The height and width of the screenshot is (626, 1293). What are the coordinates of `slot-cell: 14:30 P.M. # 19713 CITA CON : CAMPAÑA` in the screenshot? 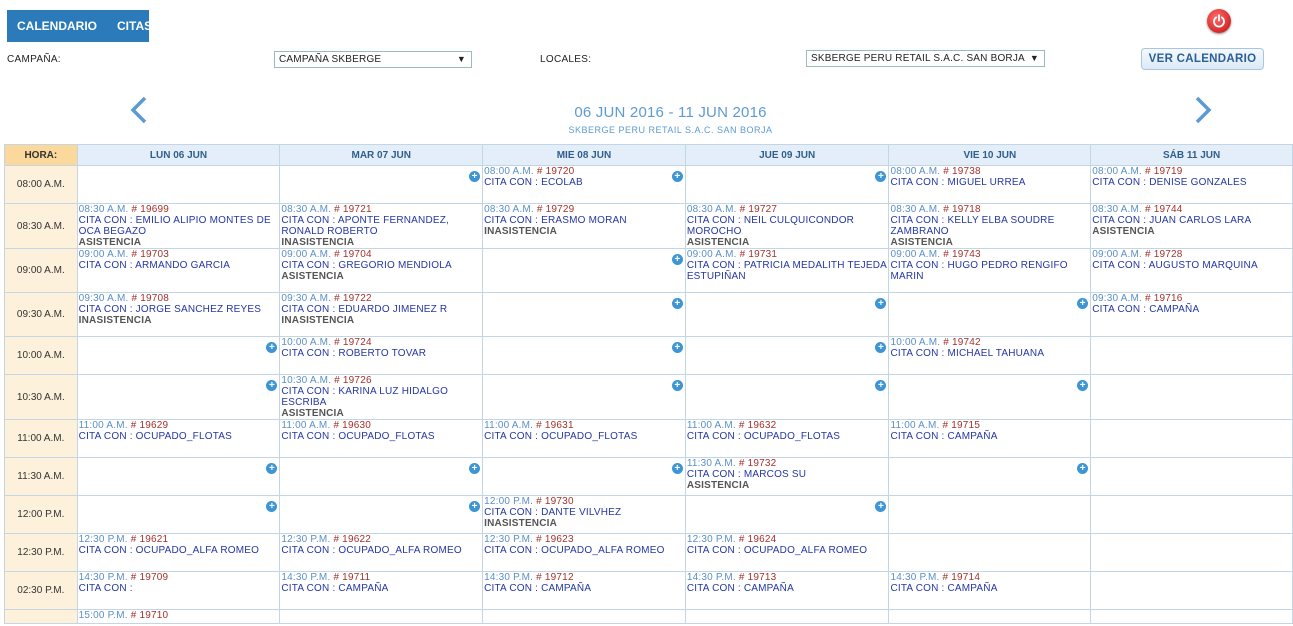 It's located at (787, 590).